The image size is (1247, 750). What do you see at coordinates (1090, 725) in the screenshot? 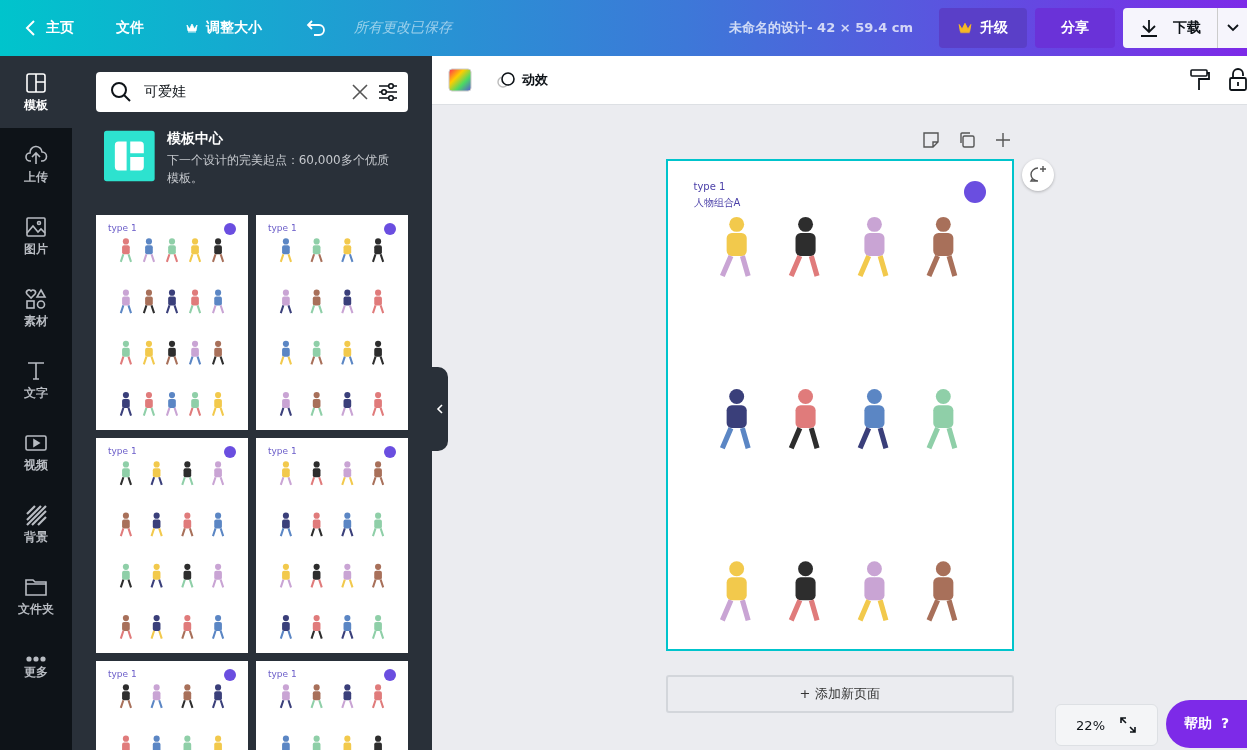
I see `zoom-level: 22%` at bounding box center [1090, 725].